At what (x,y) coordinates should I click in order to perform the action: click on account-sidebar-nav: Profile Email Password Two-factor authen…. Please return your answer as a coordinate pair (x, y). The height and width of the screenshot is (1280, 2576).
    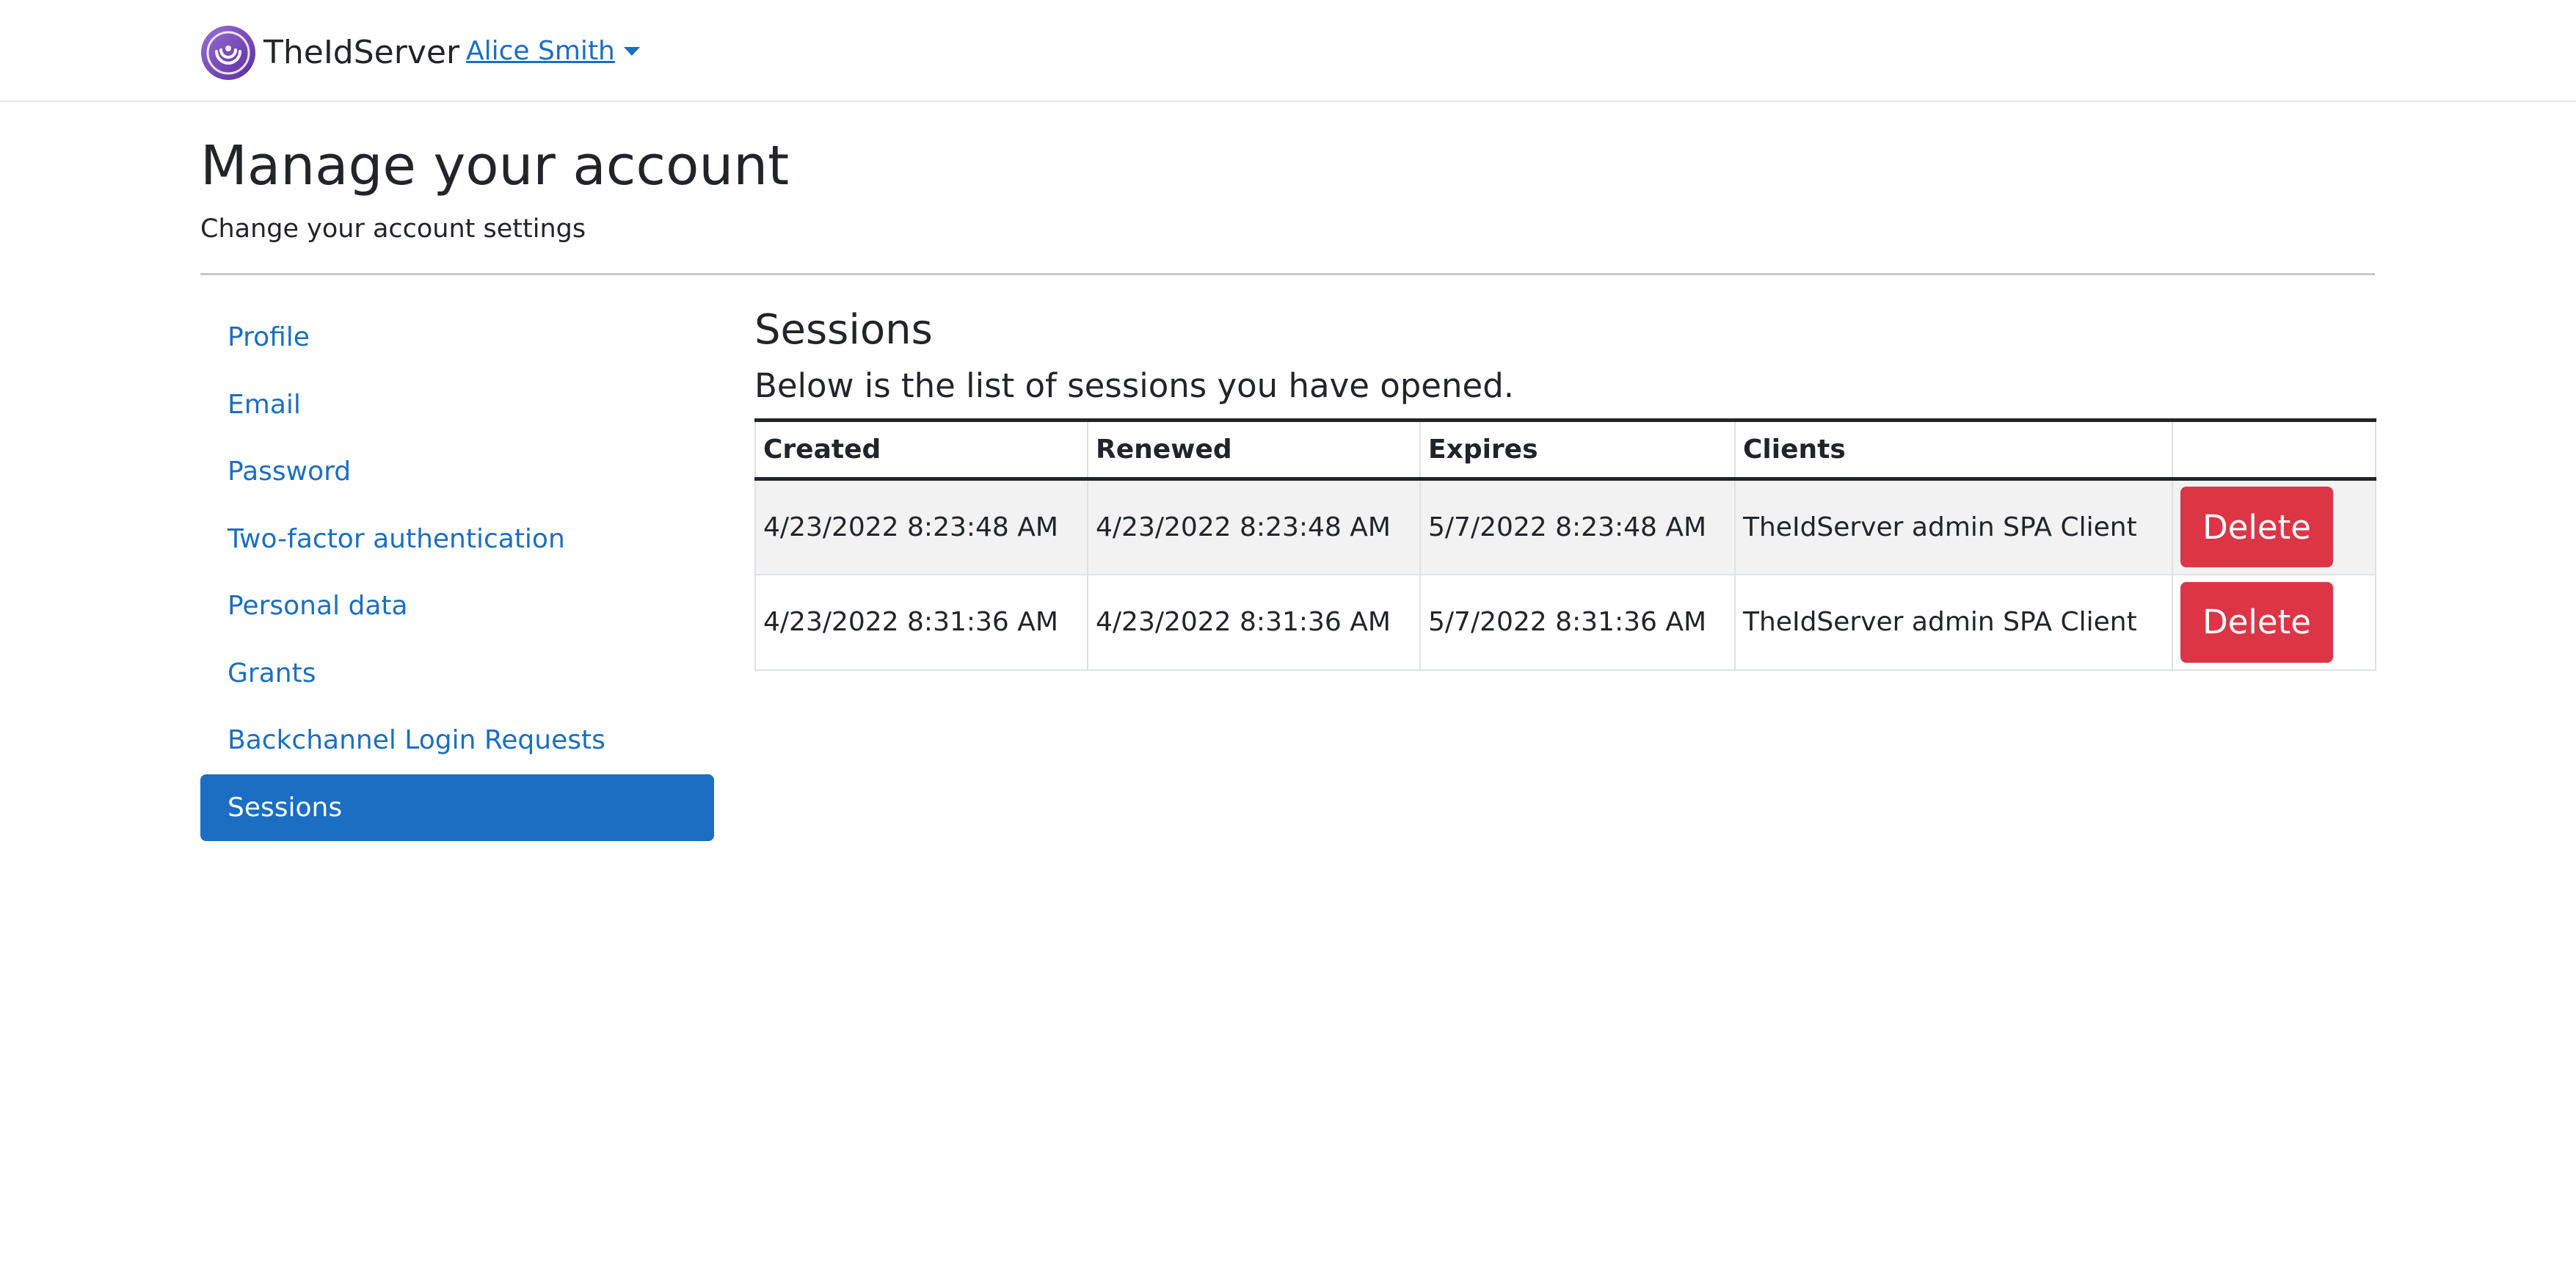
    Looking at the image, I should click on (457, 572).